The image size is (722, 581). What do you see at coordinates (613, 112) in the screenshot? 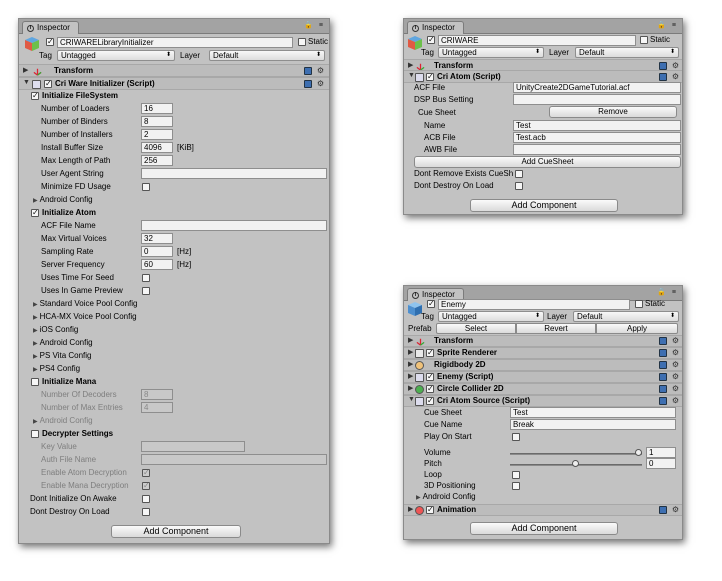
I see `remove-button: Remove` at bounding box center [613, 112].